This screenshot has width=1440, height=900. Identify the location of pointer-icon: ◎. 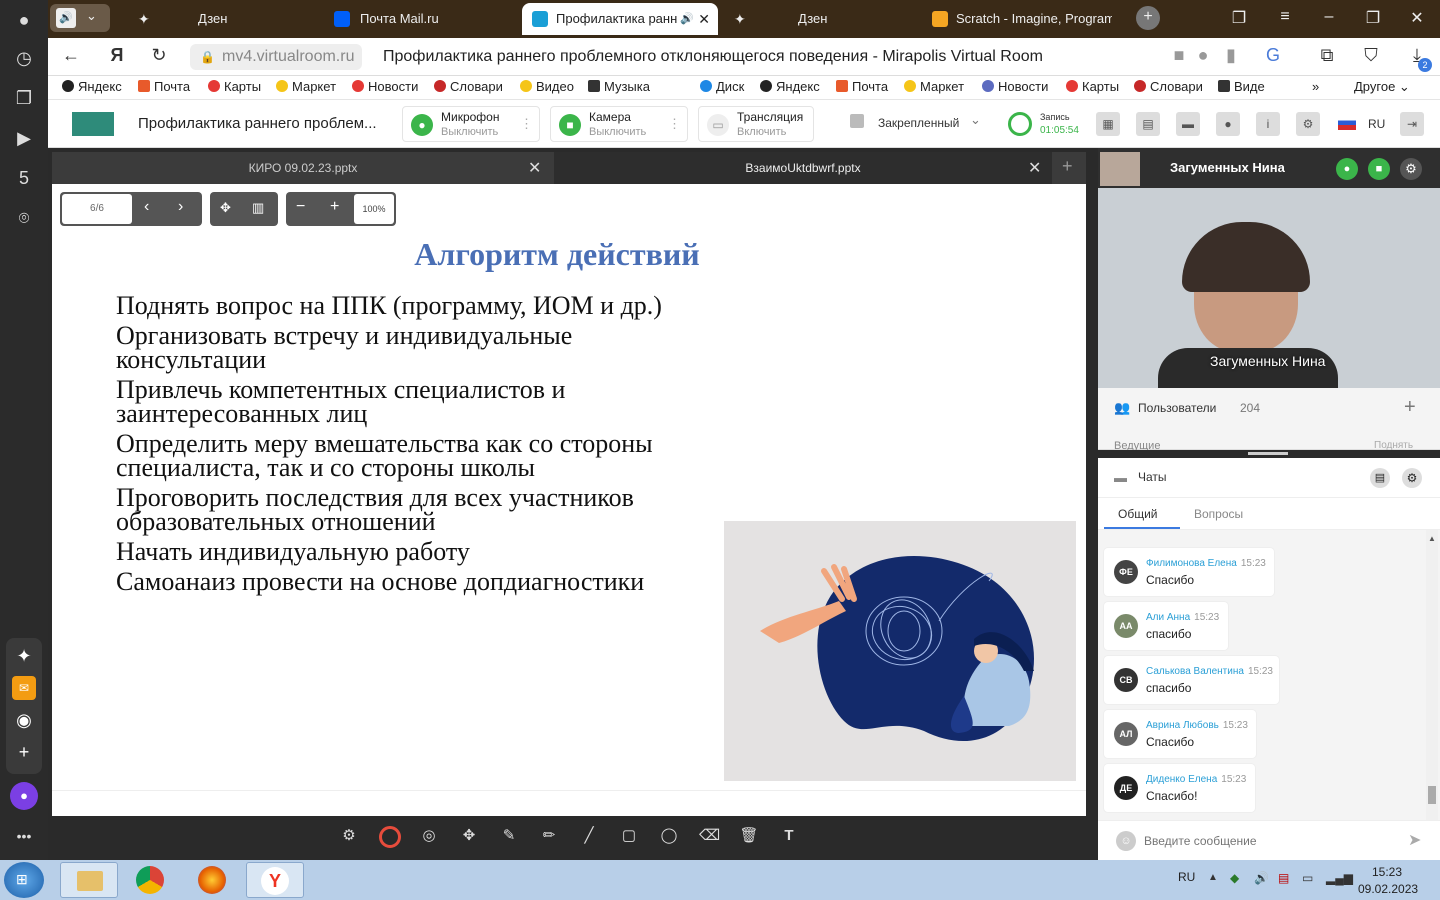
(429, 836).